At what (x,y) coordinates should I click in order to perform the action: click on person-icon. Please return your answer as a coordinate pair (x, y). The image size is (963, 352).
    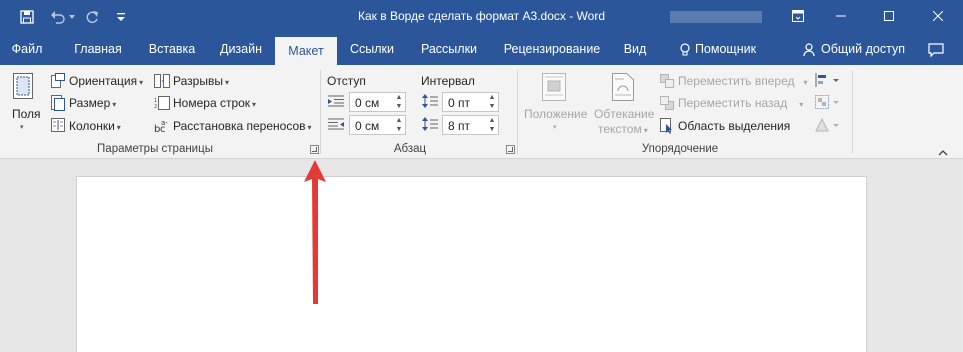
    Looking at the image, I should click on (809, 49).